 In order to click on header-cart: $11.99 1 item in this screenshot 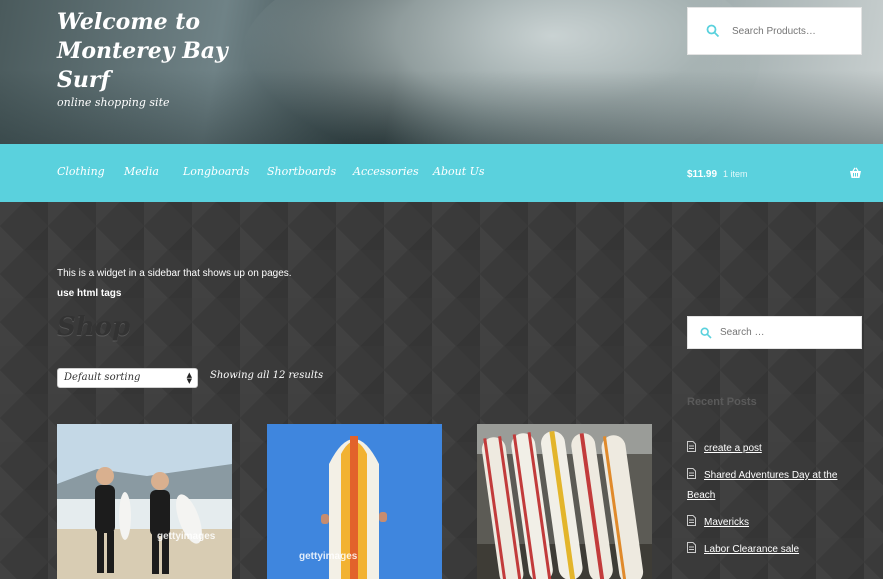, I will do `click(774, 174)`.